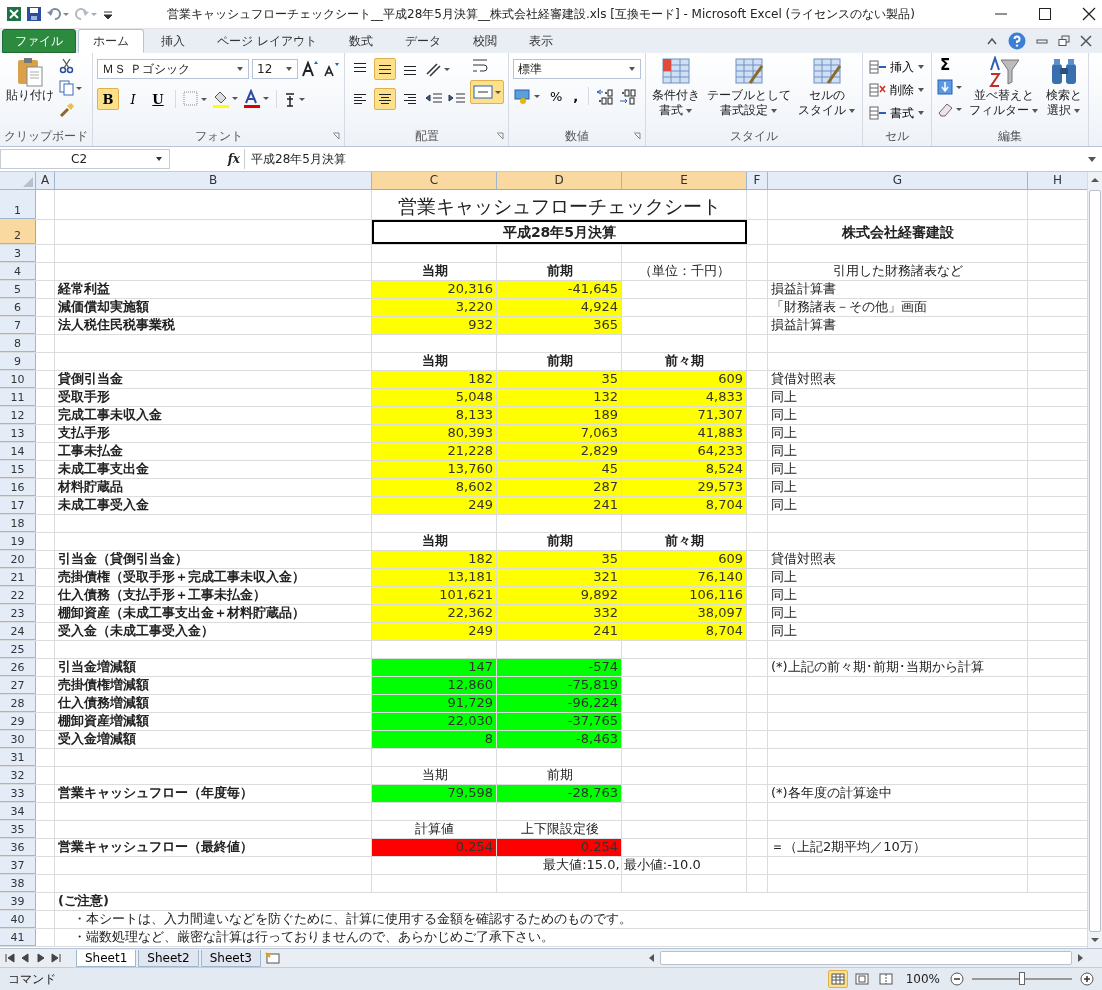 Image resolution: width=1102 pixels, height=990 pixels. What do you see at coordinates (827, 87) in the screenshot?
I see `style-button: セルの スタイル` at bounding box center [827, 87].